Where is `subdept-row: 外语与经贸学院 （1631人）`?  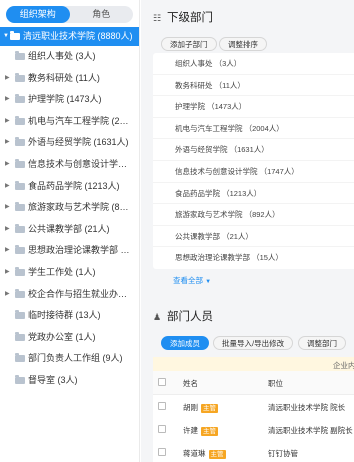 subdept-row: 外语与经贸学院 （1631人） is located at coordinates (253, 150).